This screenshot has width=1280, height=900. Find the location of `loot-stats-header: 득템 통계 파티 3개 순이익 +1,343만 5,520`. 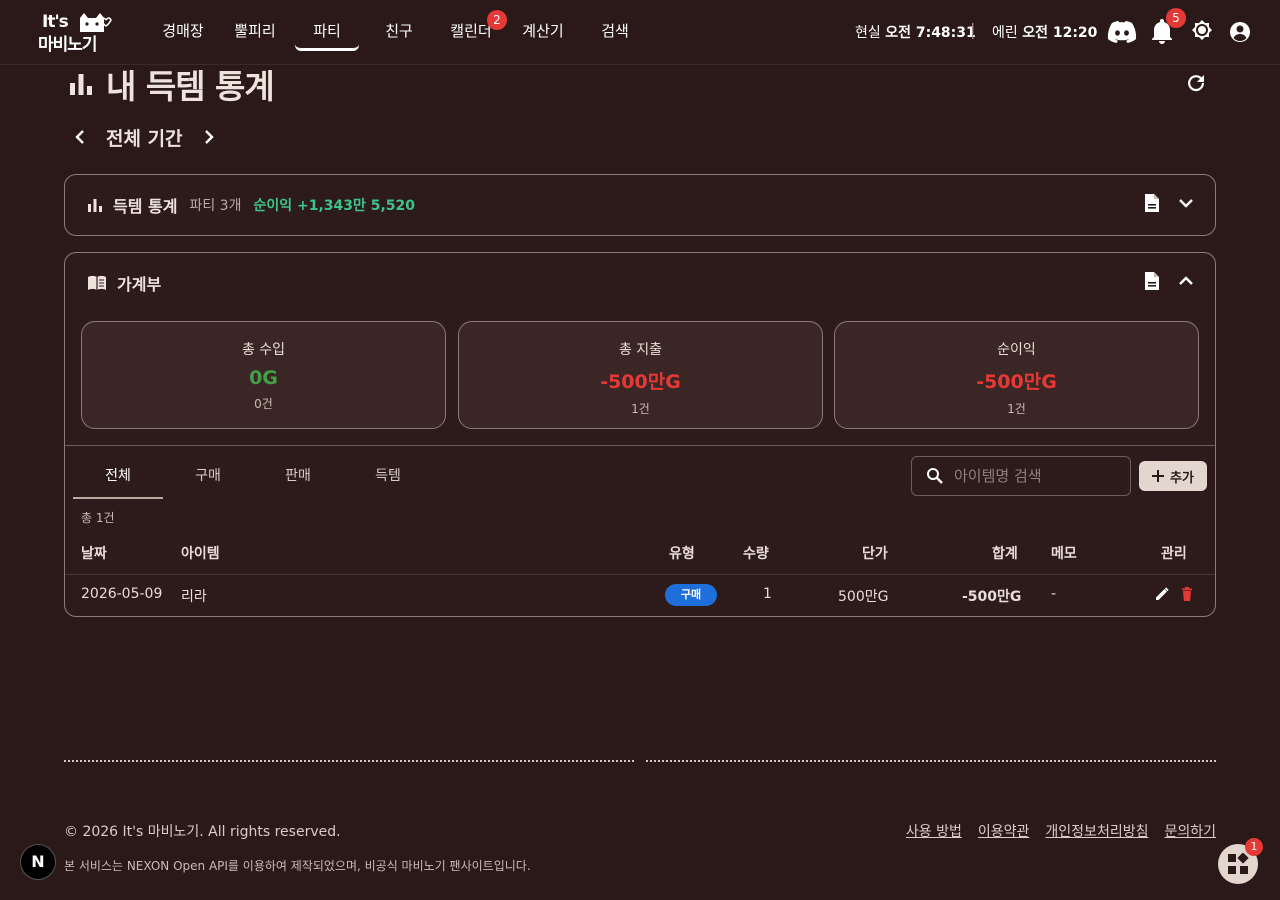

loot-stats-header: 득템 통계 파티 3개 순이익 +1,343만 5,520 is located at coordinates (251, 205).